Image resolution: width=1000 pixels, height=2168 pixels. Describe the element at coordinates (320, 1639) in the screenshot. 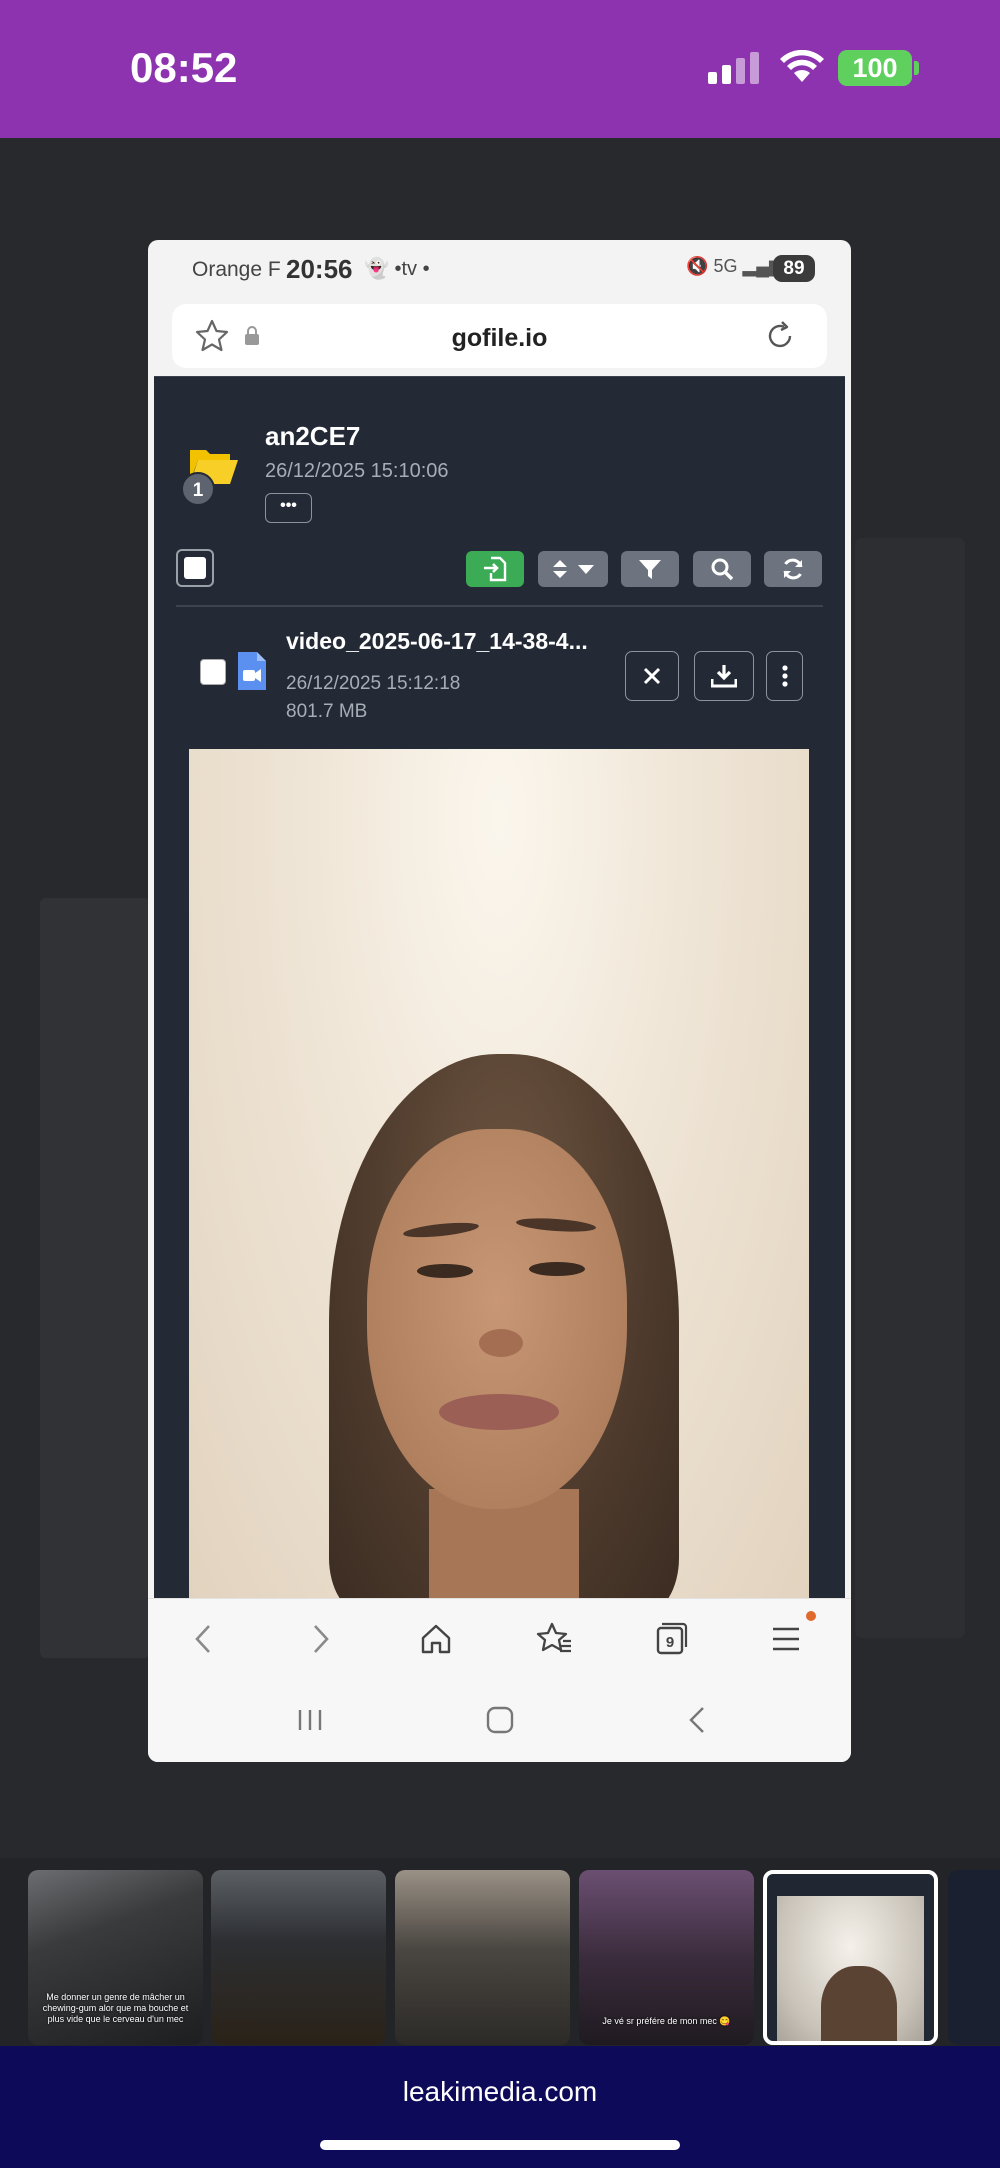

I see `forward-icon` at that location.